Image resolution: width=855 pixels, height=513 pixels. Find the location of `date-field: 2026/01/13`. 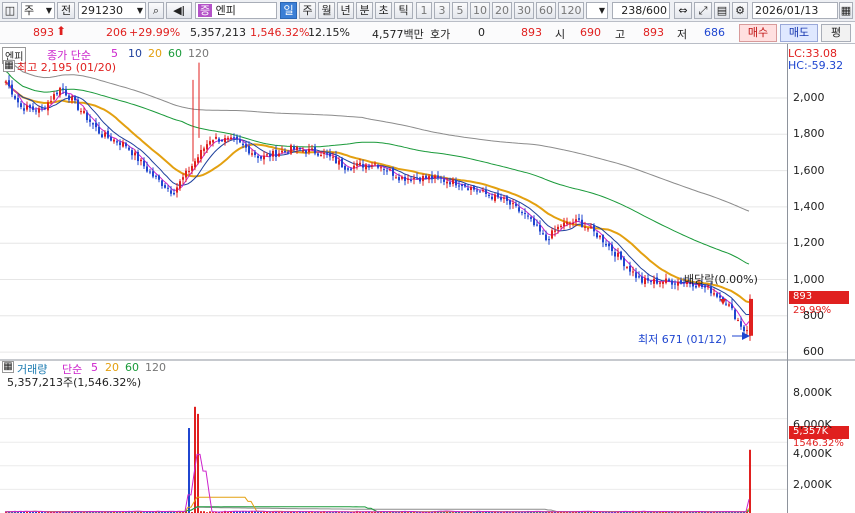

date-field: 2026/01/13 is located at coordinates (795, 10).